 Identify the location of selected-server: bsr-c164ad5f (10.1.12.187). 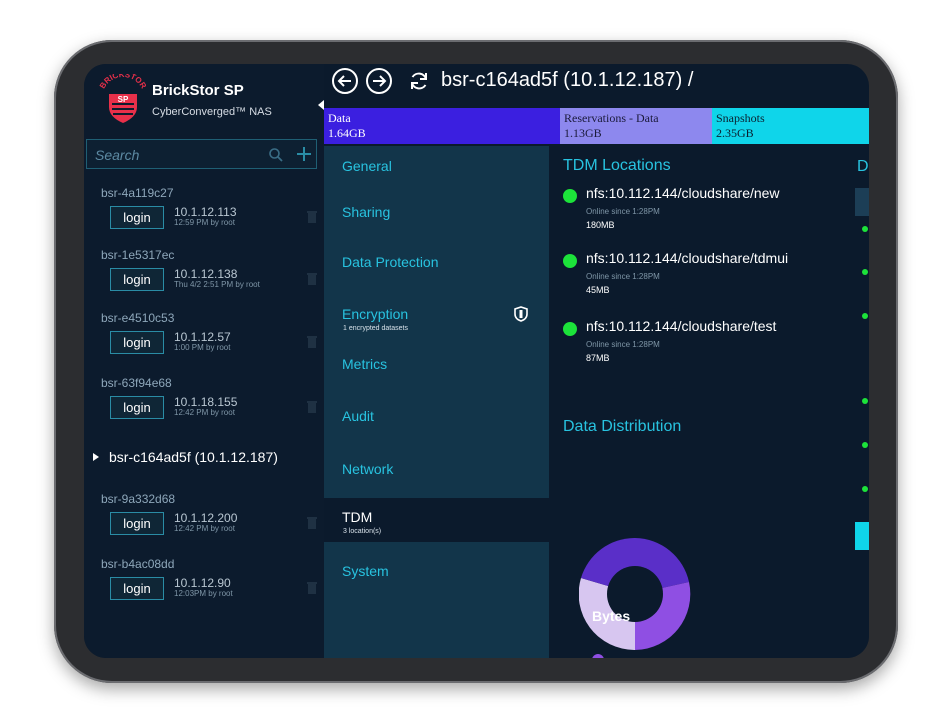
(185, 457).